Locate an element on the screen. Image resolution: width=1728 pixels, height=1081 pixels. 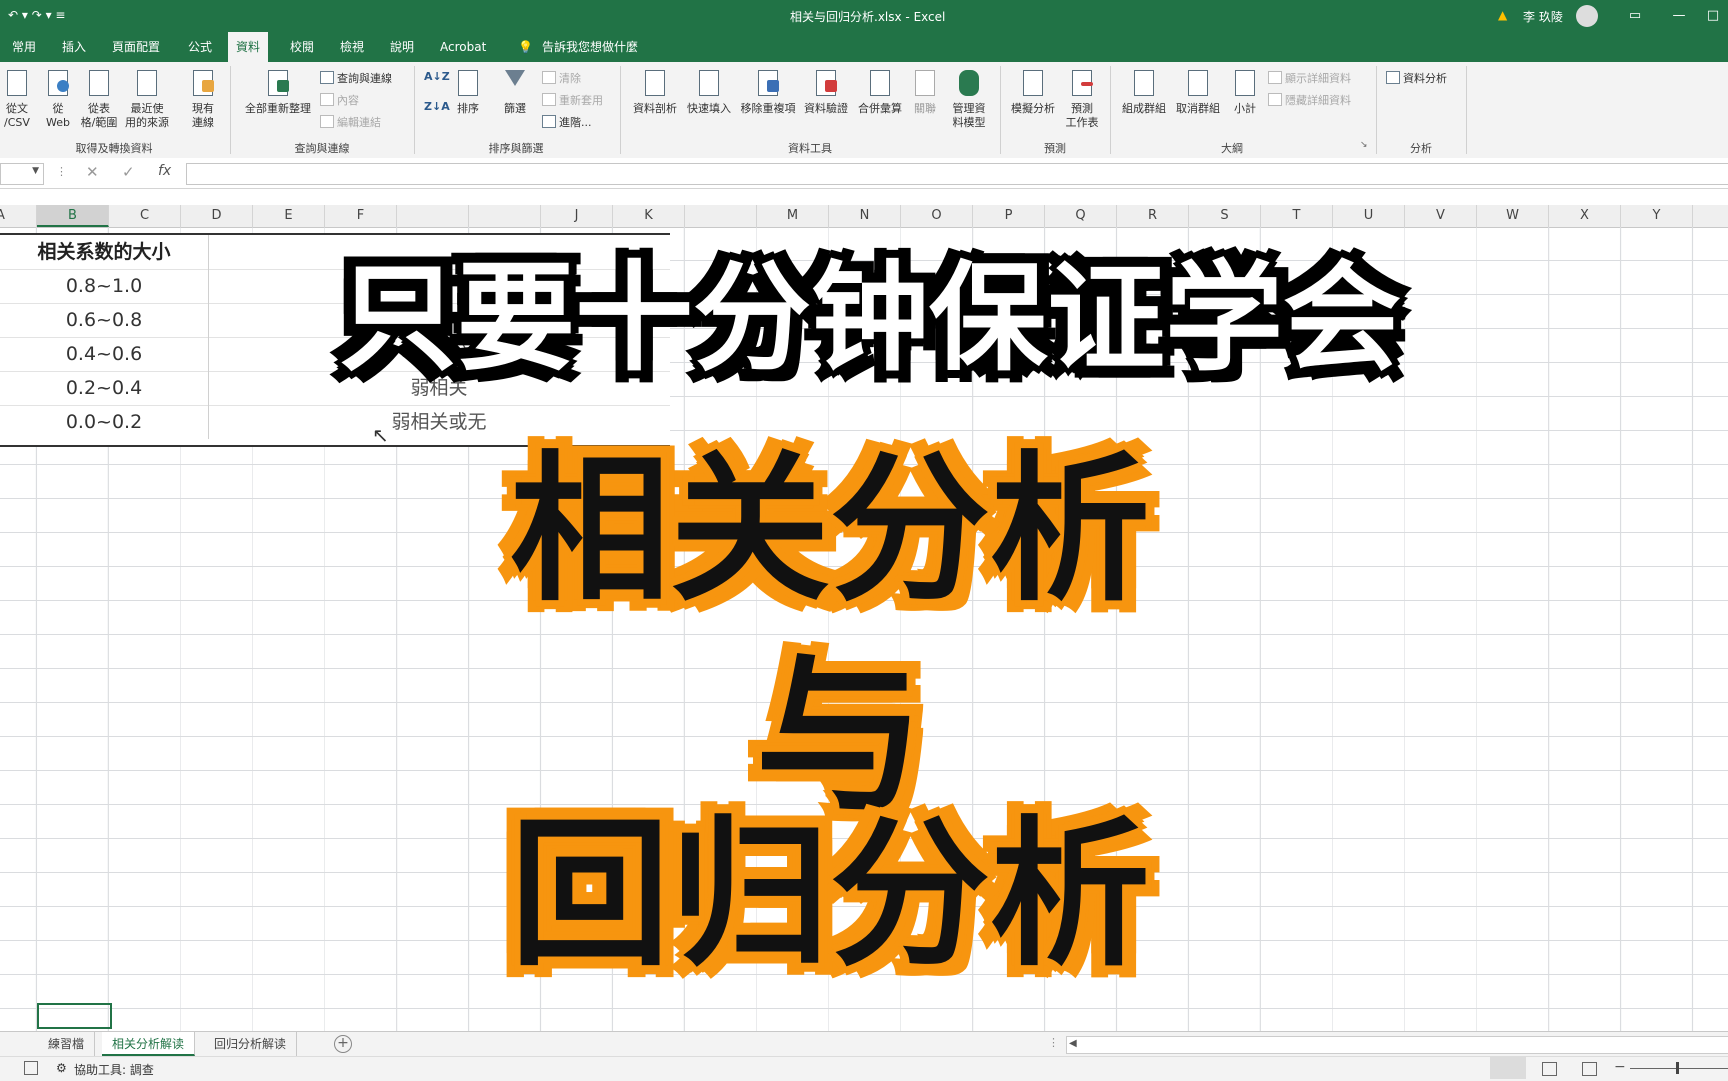
tab-home: 常用 is located at coordinates (24, 47).